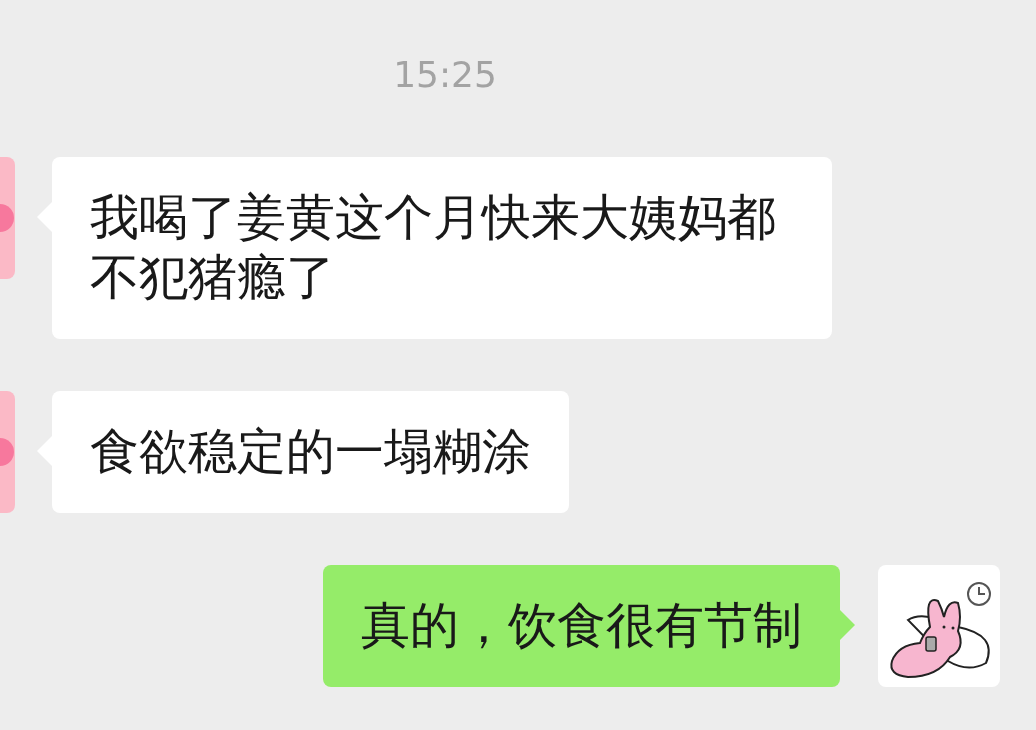 This screenshot has width=1036, height=730. I want to click on message-time: 15:25, so click(445, 75).